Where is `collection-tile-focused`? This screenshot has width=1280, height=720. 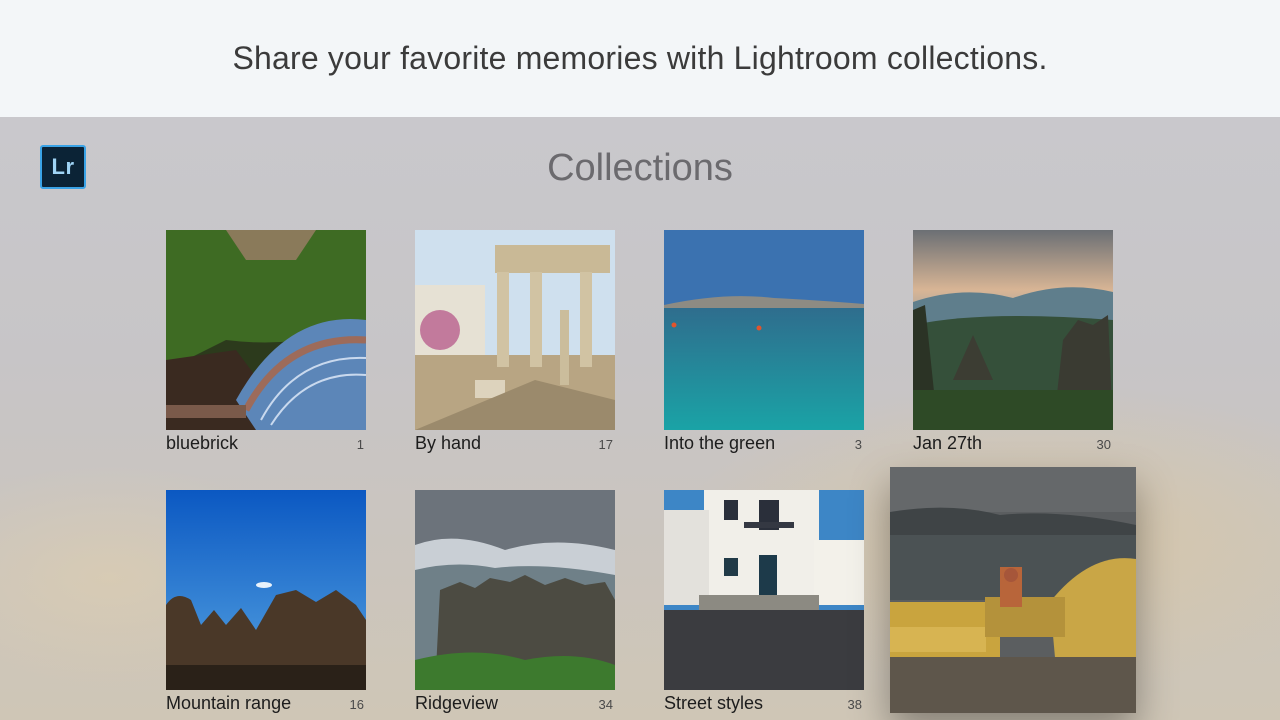
collection-tile-focused is located at coordinates (1013, 590).